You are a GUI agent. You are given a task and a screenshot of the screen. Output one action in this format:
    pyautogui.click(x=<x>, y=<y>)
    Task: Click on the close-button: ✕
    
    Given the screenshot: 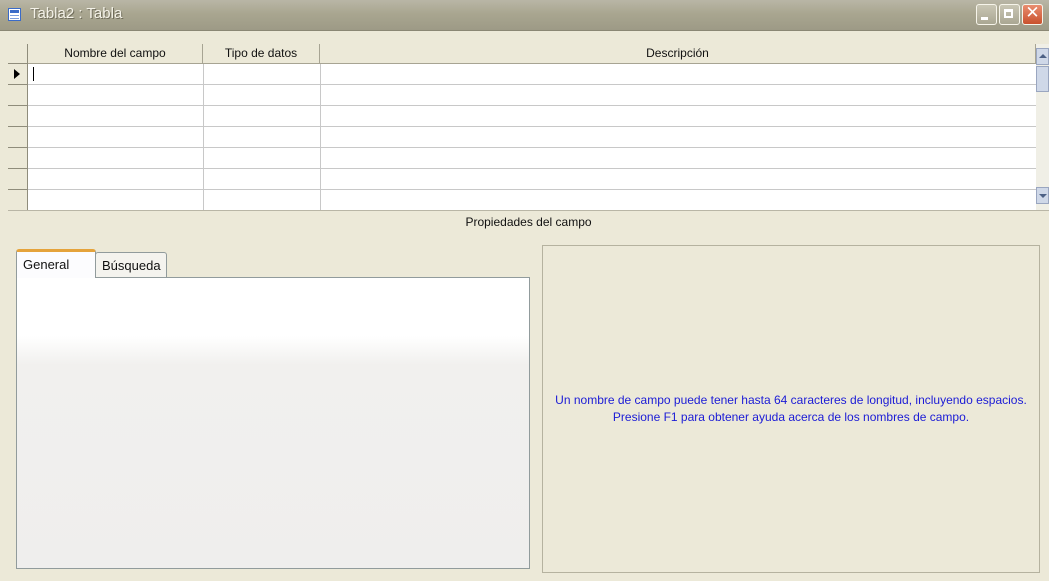 What is the action you would take?
    pyautogui.click(x=1032, y=14)
    